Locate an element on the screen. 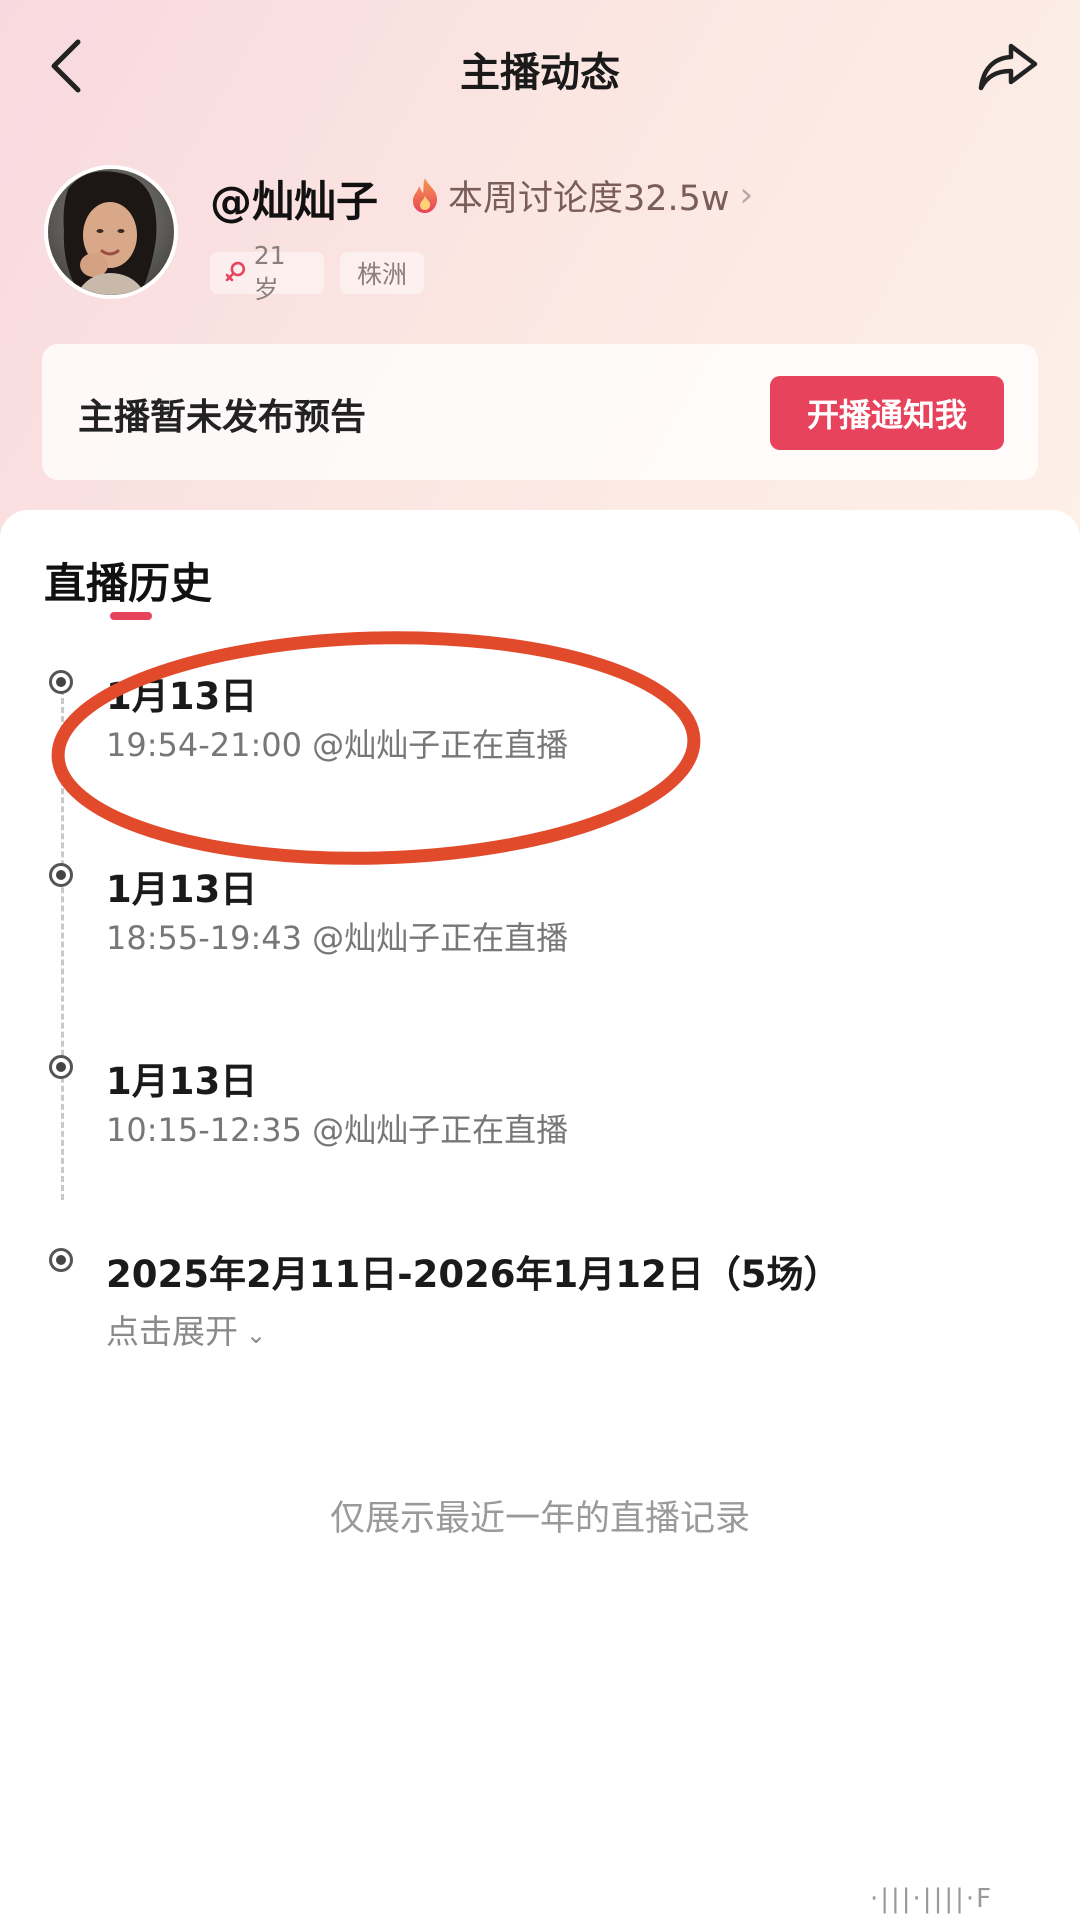 The image size is (1080, 1919). range-label: 2025年2月11日-2026年1月12日（5场） is located at coordinates (473, 1274).